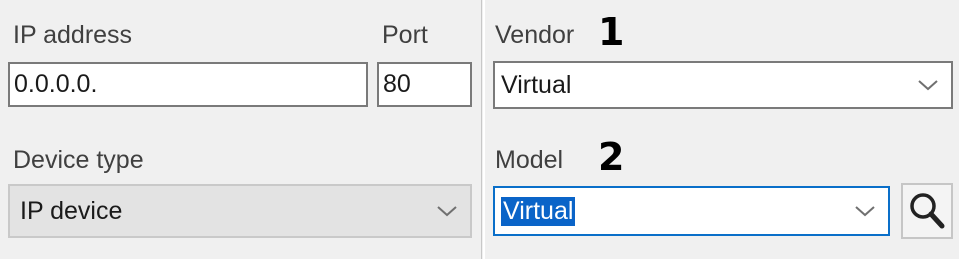  I want to click on device-type-label: Device type, so click(78, 160).